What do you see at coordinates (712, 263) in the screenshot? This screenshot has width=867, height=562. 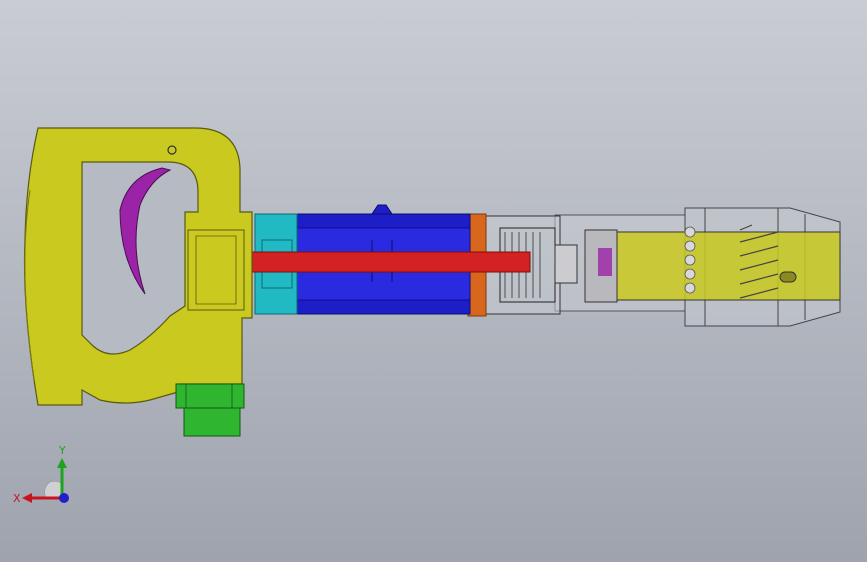 I see `chisel-retainer` at bounding box center [712, 263].